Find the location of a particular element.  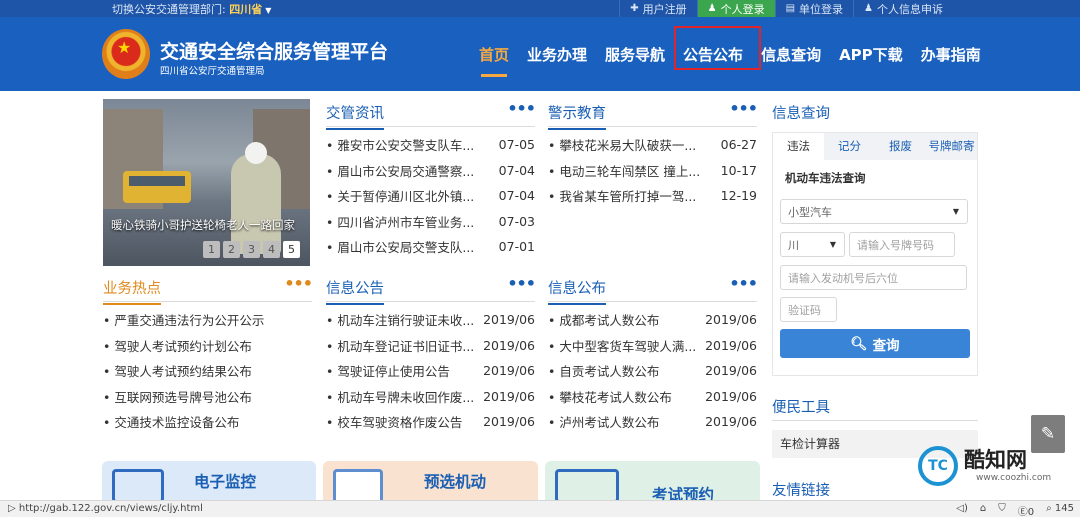

list-item: • 眉山市公安局交通警察... 07-04 is located at coordinates (430, 171).